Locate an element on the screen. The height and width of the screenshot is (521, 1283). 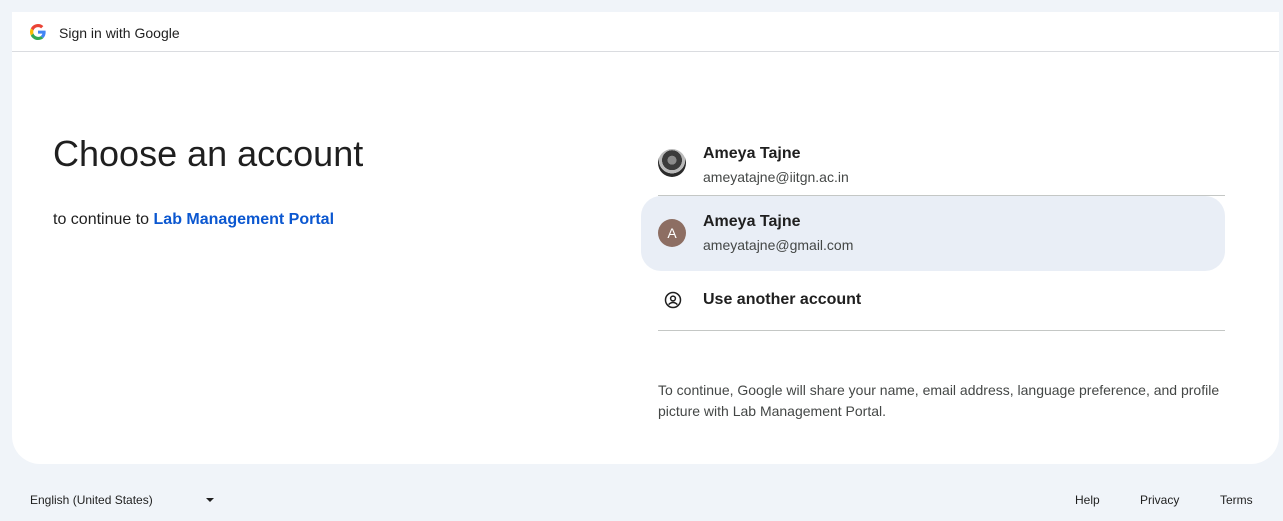
subheading-prefix: to continue to is located at coordinates (101, 219).